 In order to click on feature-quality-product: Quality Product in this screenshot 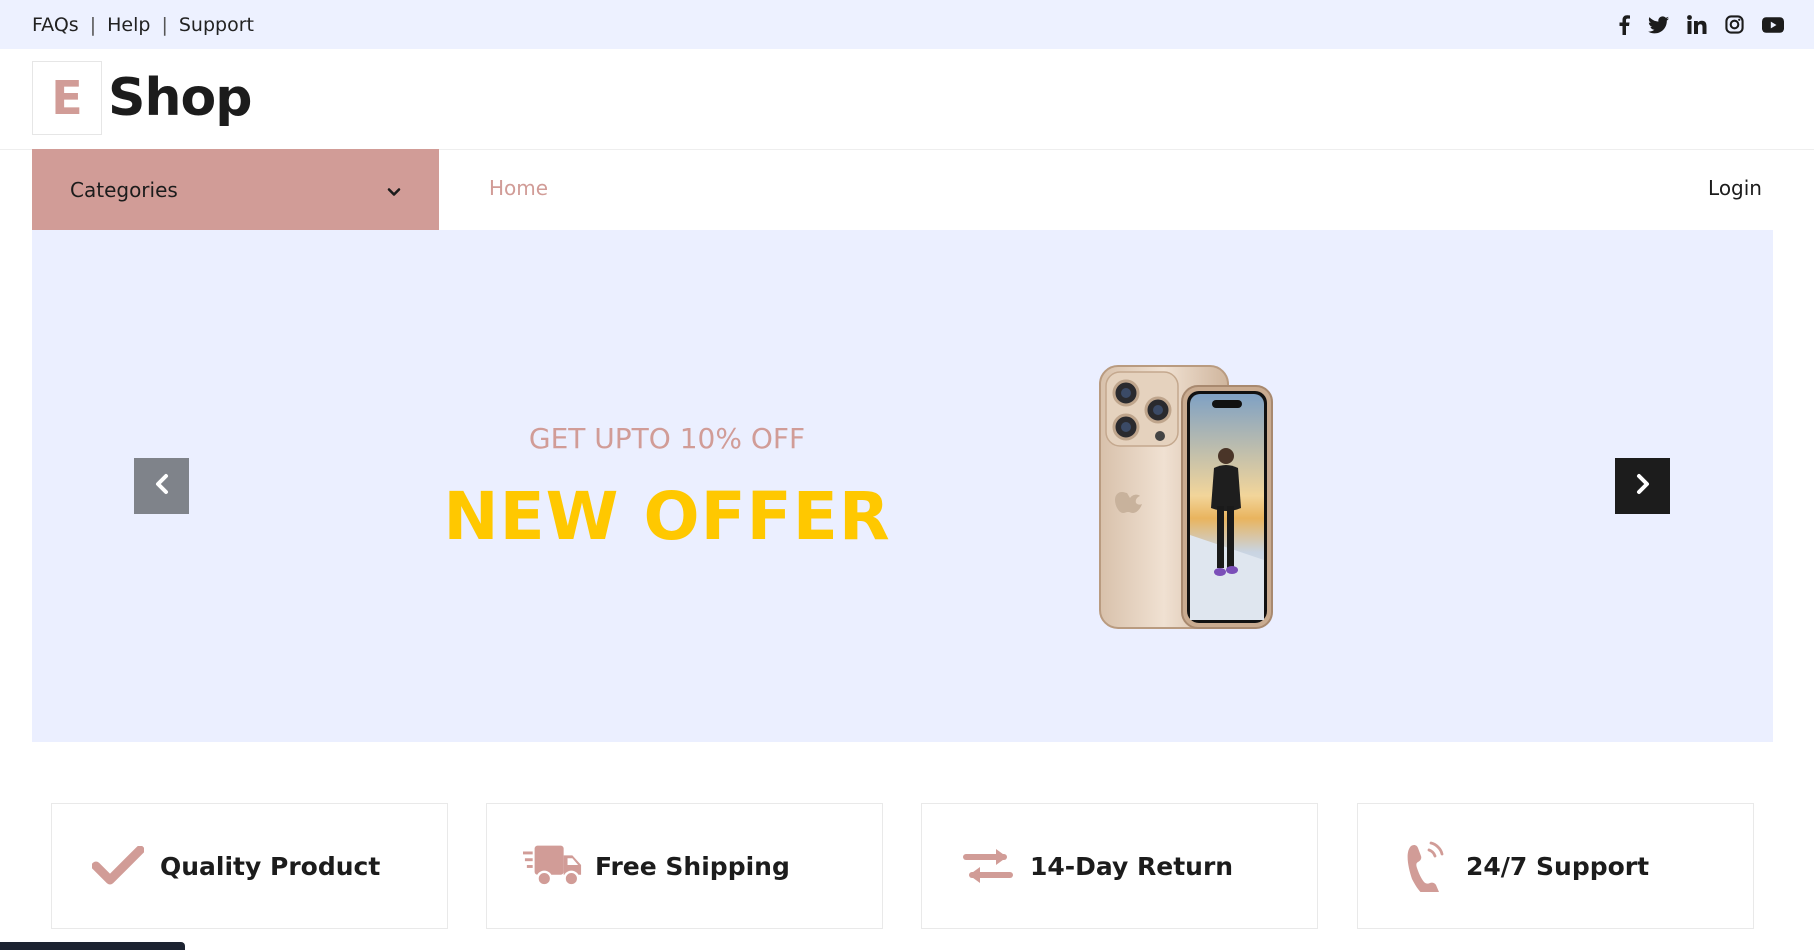, I will do `click(249, 866)`.